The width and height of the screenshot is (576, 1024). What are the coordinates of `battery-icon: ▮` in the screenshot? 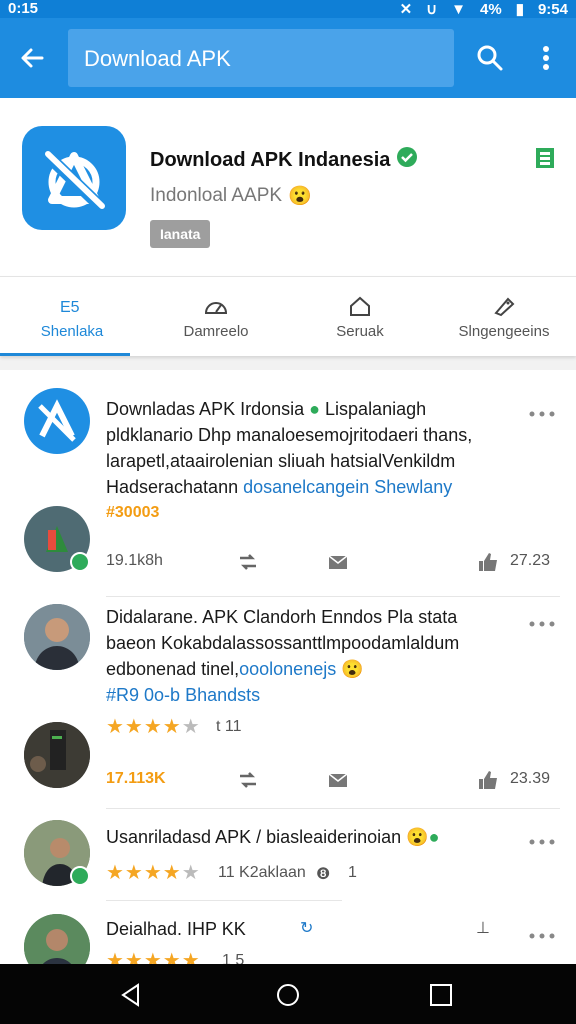 It's located at (519, 9).